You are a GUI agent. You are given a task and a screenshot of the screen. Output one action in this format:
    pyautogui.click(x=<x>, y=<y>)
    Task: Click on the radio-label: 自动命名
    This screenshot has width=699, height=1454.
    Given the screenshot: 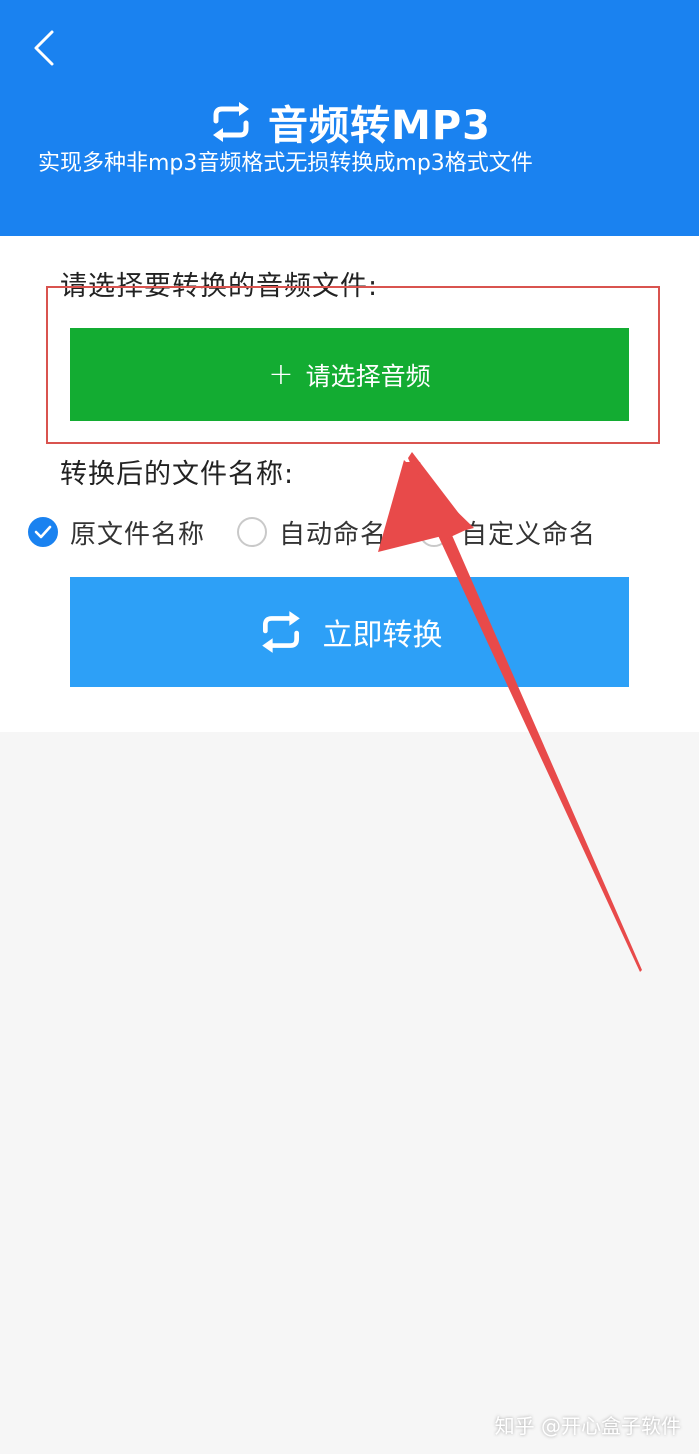 What is the action you would take?
    pyautogui.click(x=333, y=534)
    